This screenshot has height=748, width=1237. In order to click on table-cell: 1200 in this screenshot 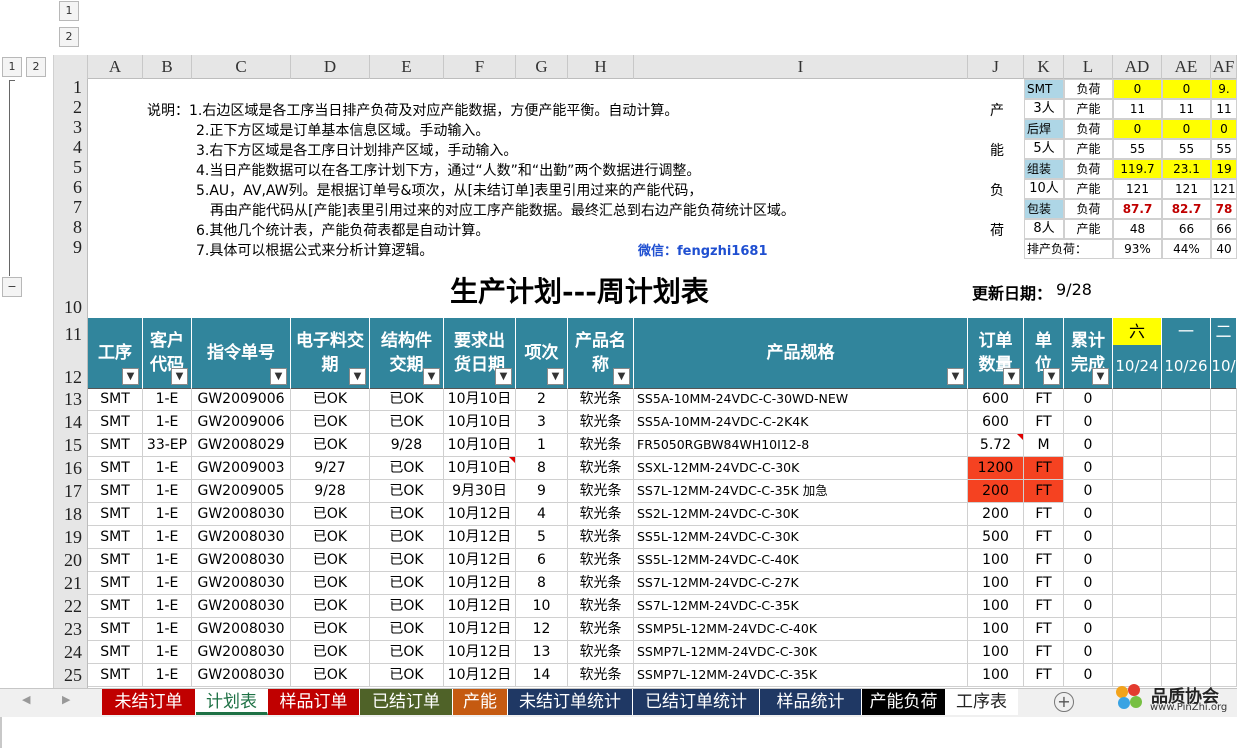, I will do `click(996, 468)`.